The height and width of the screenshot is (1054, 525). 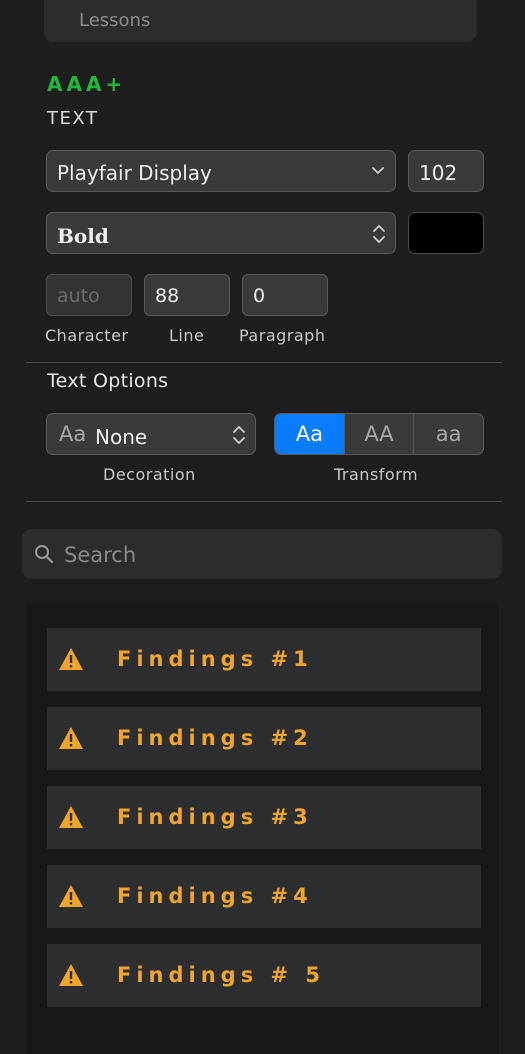 What do you see at coordinates (83, 236) in the screenshot?
I see `font-weight-value: Bold` at bounding box center [83, 236].